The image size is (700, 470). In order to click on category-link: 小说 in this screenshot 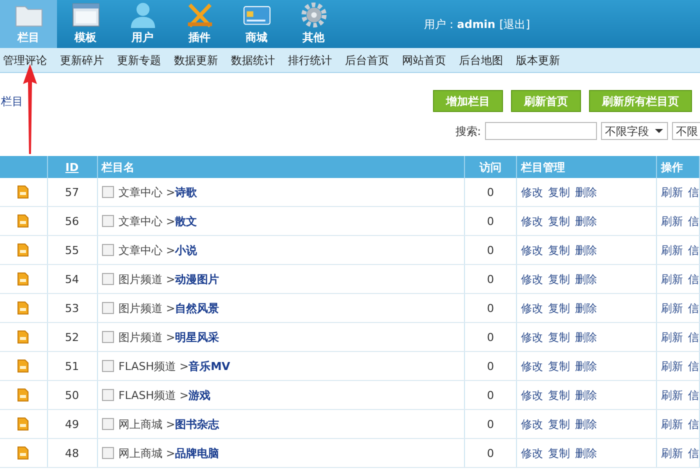, I will do `click(186, 250)`.